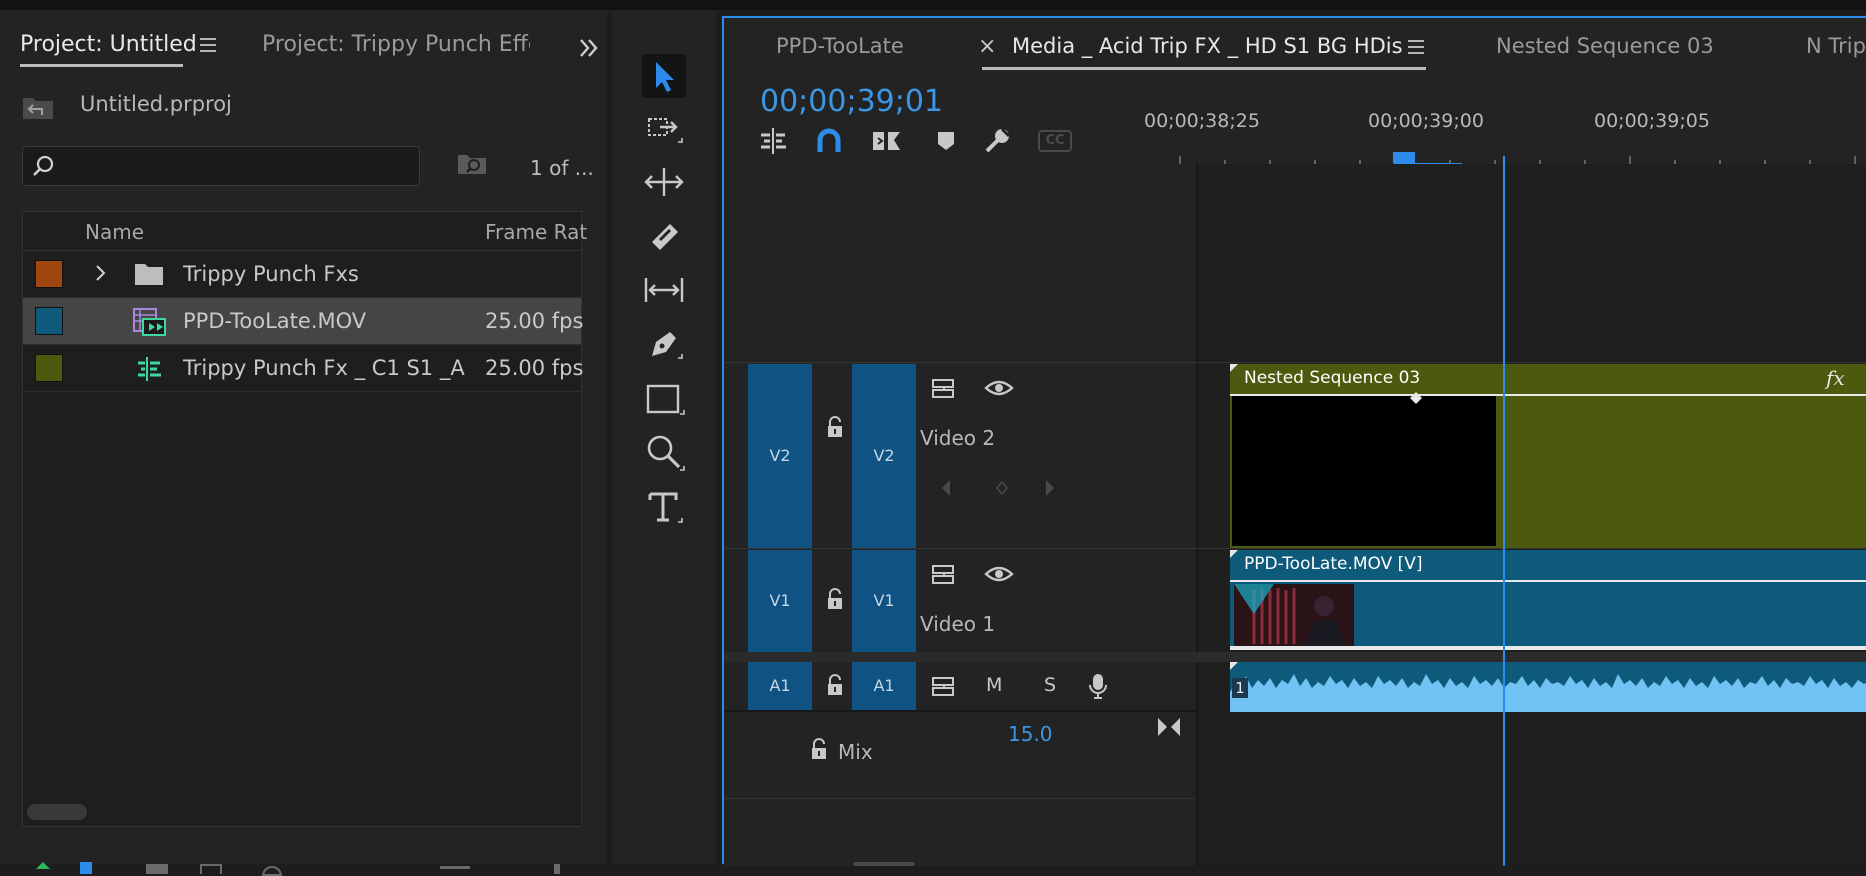  I want to click on trash-icon, so click(557, 869).